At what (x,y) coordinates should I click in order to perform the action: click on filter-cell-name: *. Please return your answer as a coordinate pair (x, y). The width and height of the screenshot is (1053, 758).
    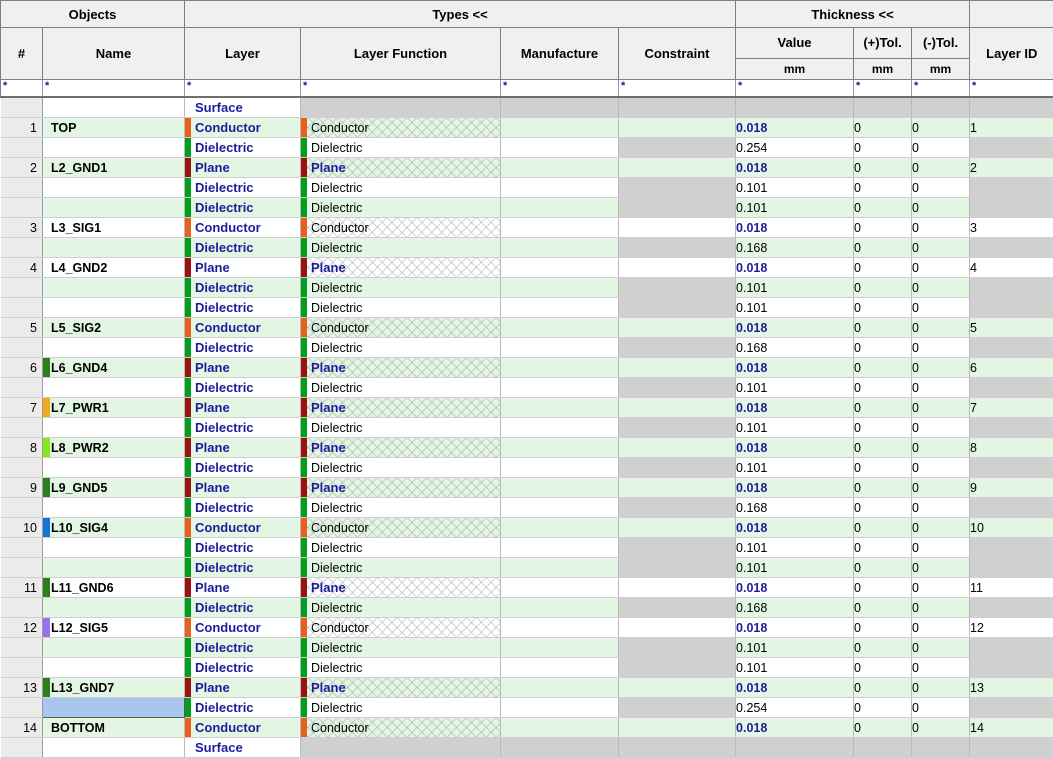
    Looking at the image, I should click on (114, 89).